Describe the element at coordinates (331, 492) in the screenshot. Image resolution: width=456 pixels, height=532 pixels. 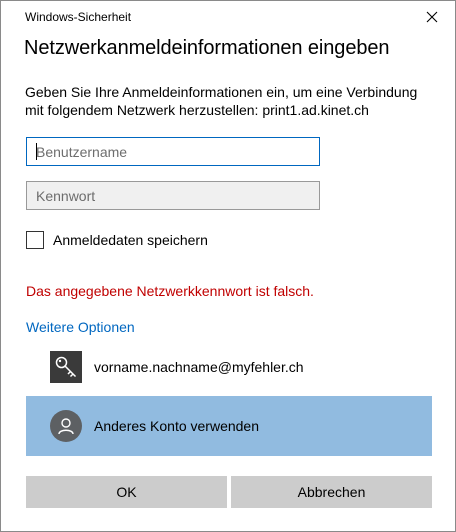
I see `cancel-button: Abbrechen` at that location.